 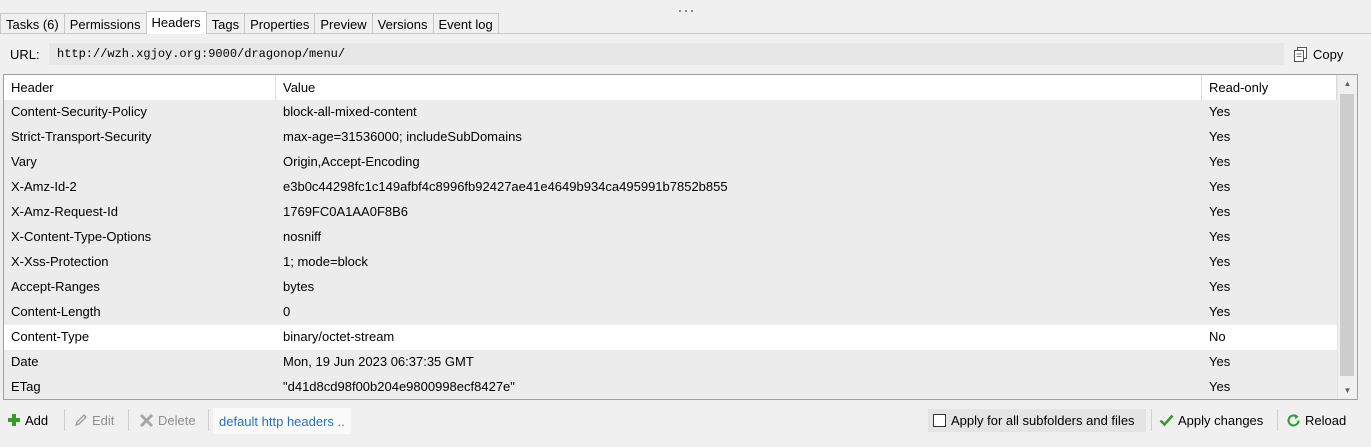 What do you see at coordinates (670, 212) in the screenshot?
I see `table-row: X-Amz-Request-Id 1769FC0A1AA0F8B6 Yes` at bounding box center [670, 212].